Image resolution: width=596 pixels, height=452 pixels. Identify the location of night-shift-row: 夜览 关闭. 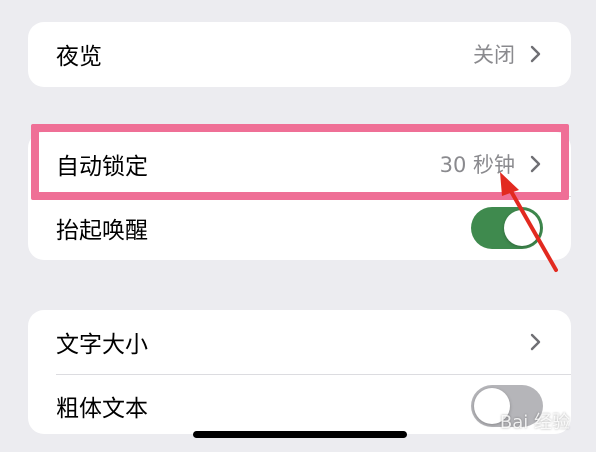
(299, 54).